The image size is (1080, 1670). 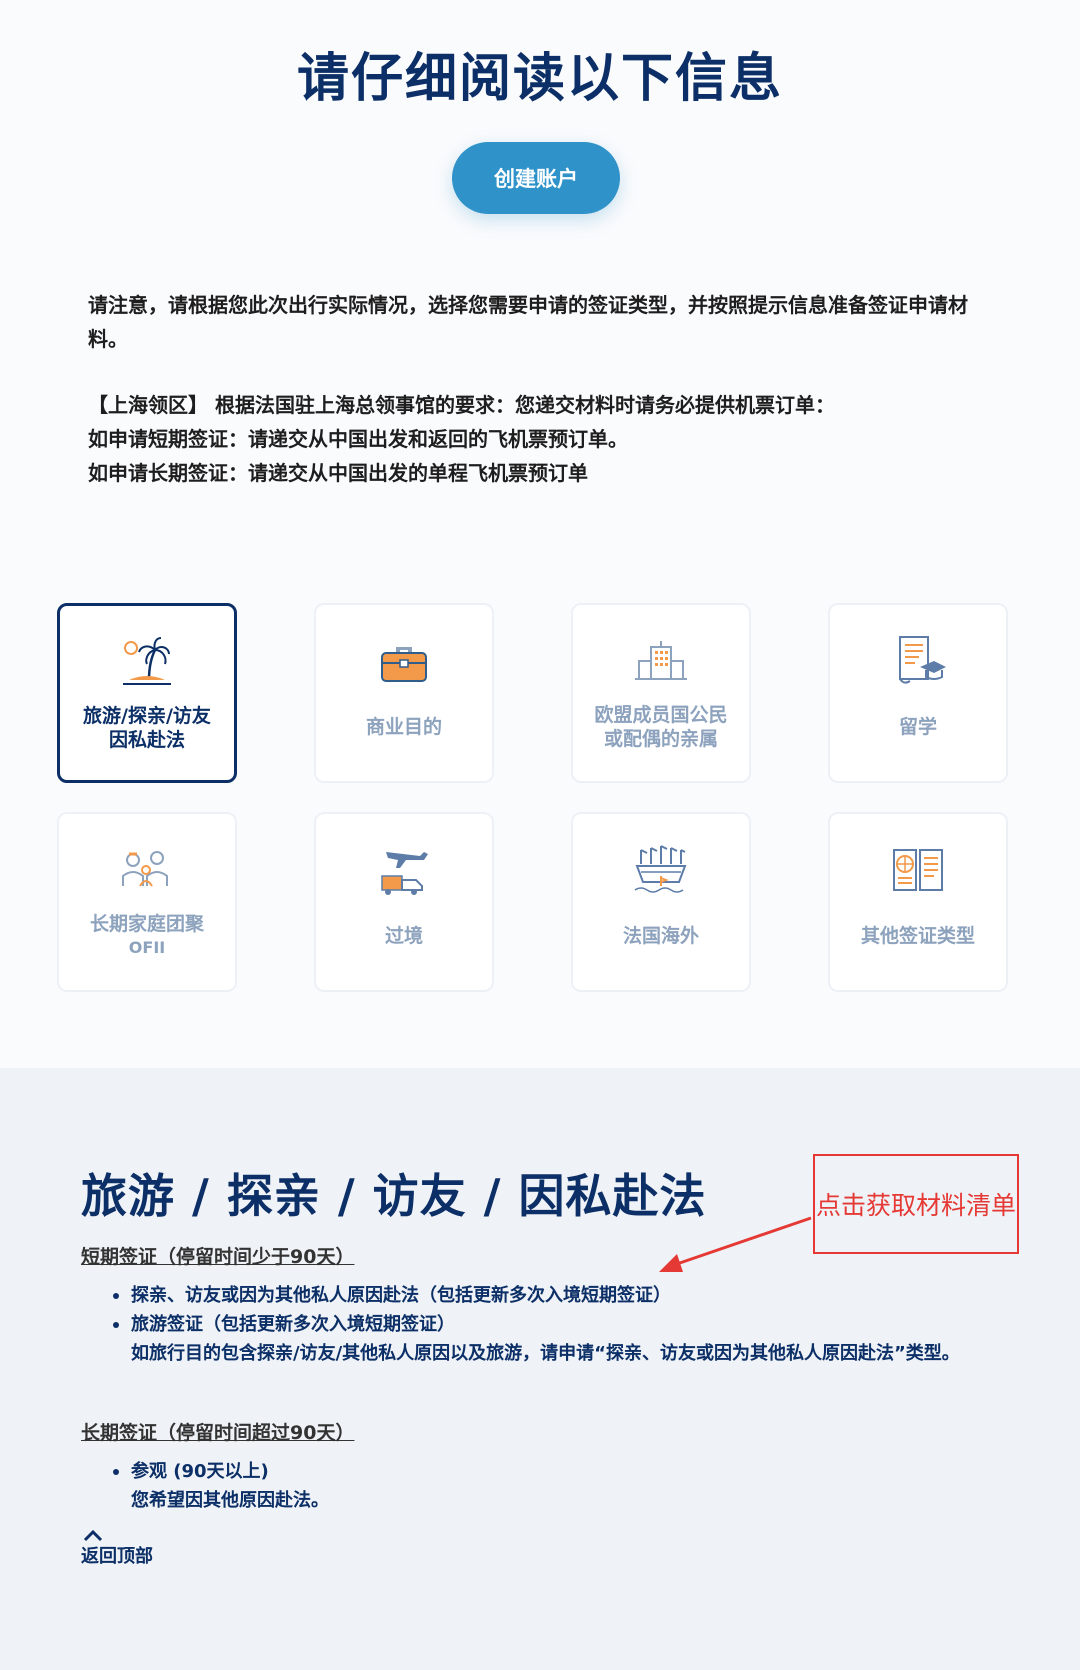 What do you see at coordinates (401, 1295) in the screenshot?
I see `visa-link-private-visit: 探亲、访友或因为其他私人原因赴法（包括更新多次入境短期签证）` at bounding box center [401, 1295].